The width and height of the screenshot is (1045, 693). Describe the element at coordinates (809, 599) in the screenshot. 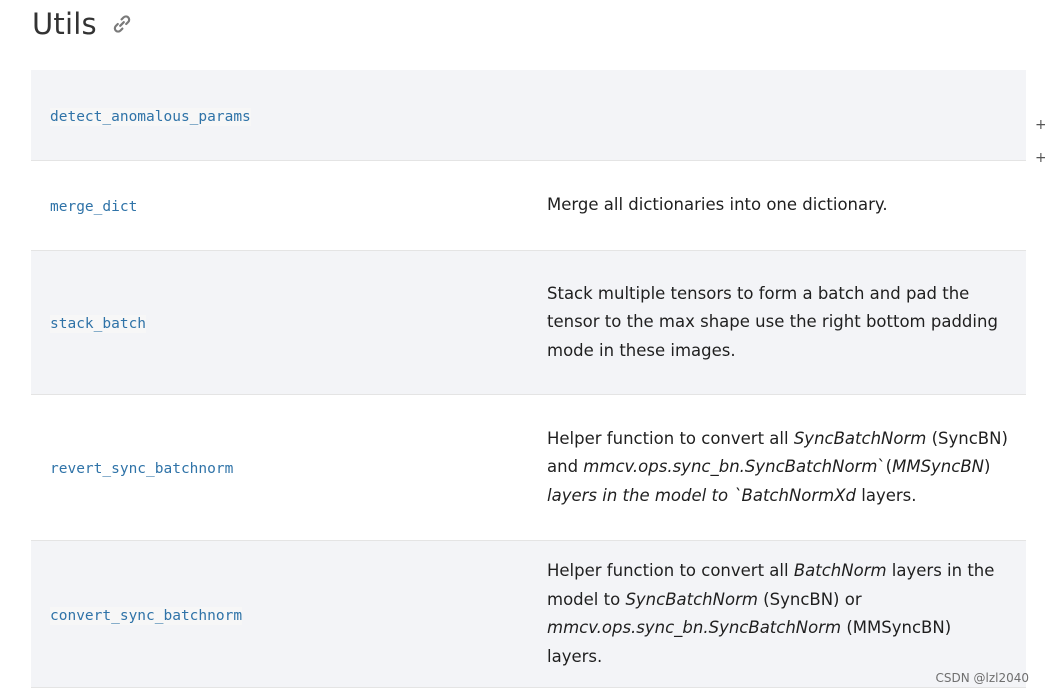

I see `description-text: (SyncBN) or` at that location.